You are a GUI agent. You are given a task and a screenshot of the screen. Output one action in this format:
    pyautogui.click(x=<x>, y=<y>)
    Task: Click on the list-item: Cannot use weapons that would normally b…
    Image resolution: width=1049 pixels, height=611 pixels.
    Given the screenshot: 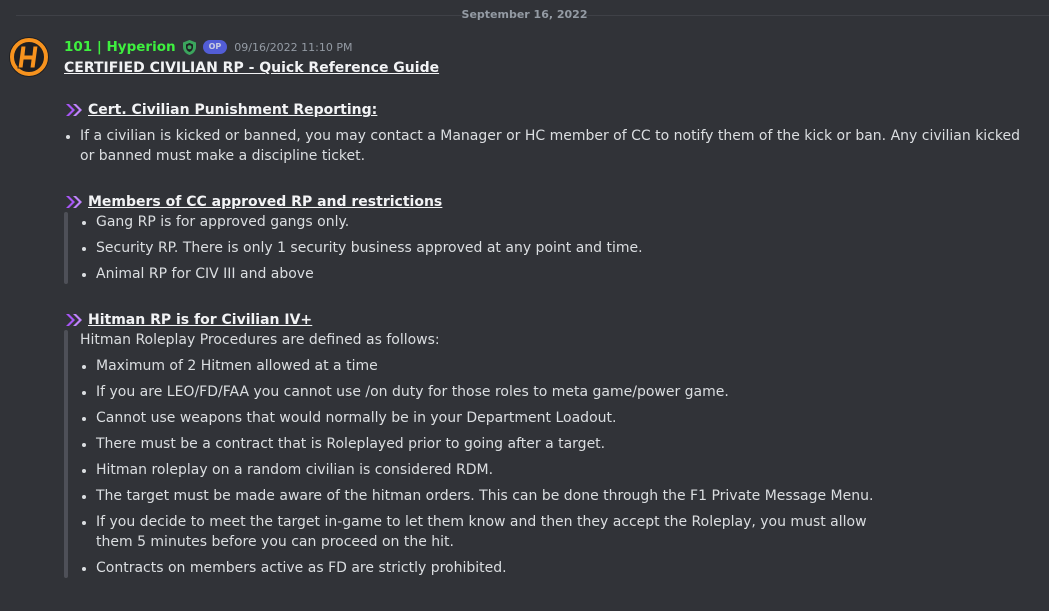 What is the action you would take?
    pyautogui.click(x=480, y=418)
    